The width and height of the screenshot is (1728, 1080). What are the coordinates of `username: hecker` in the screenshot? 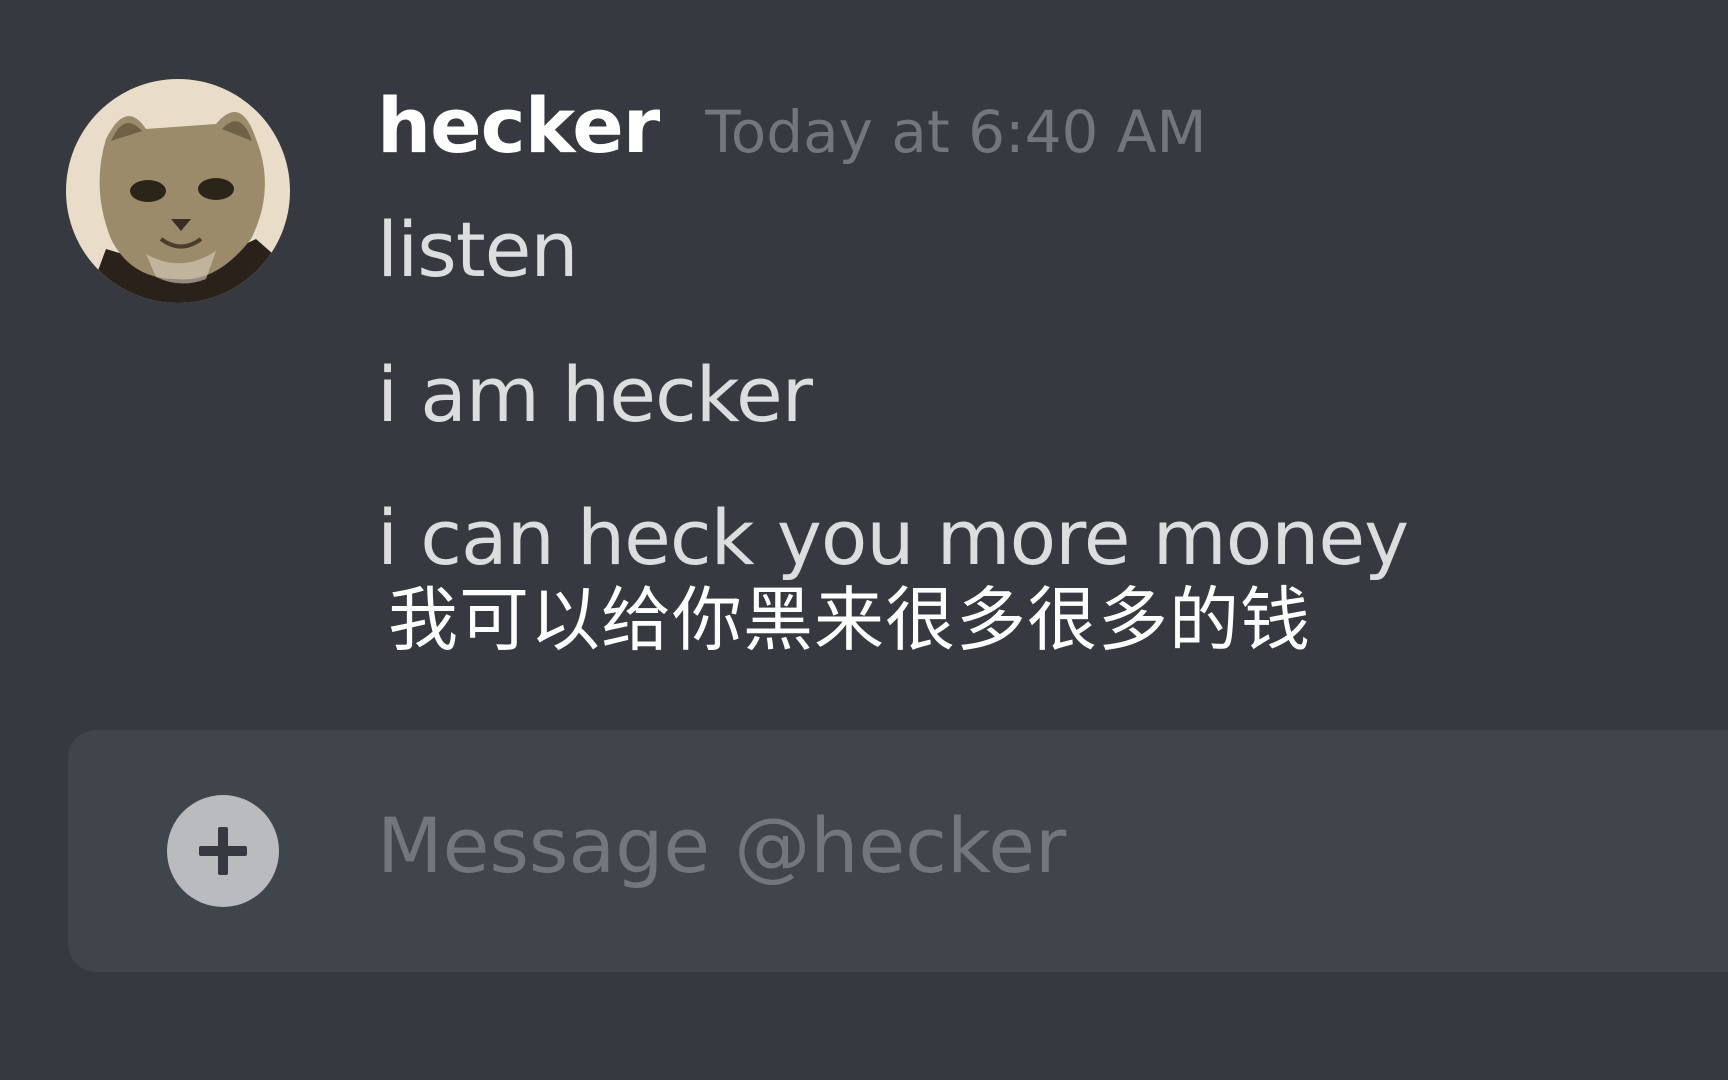 It's located at (518, 126).